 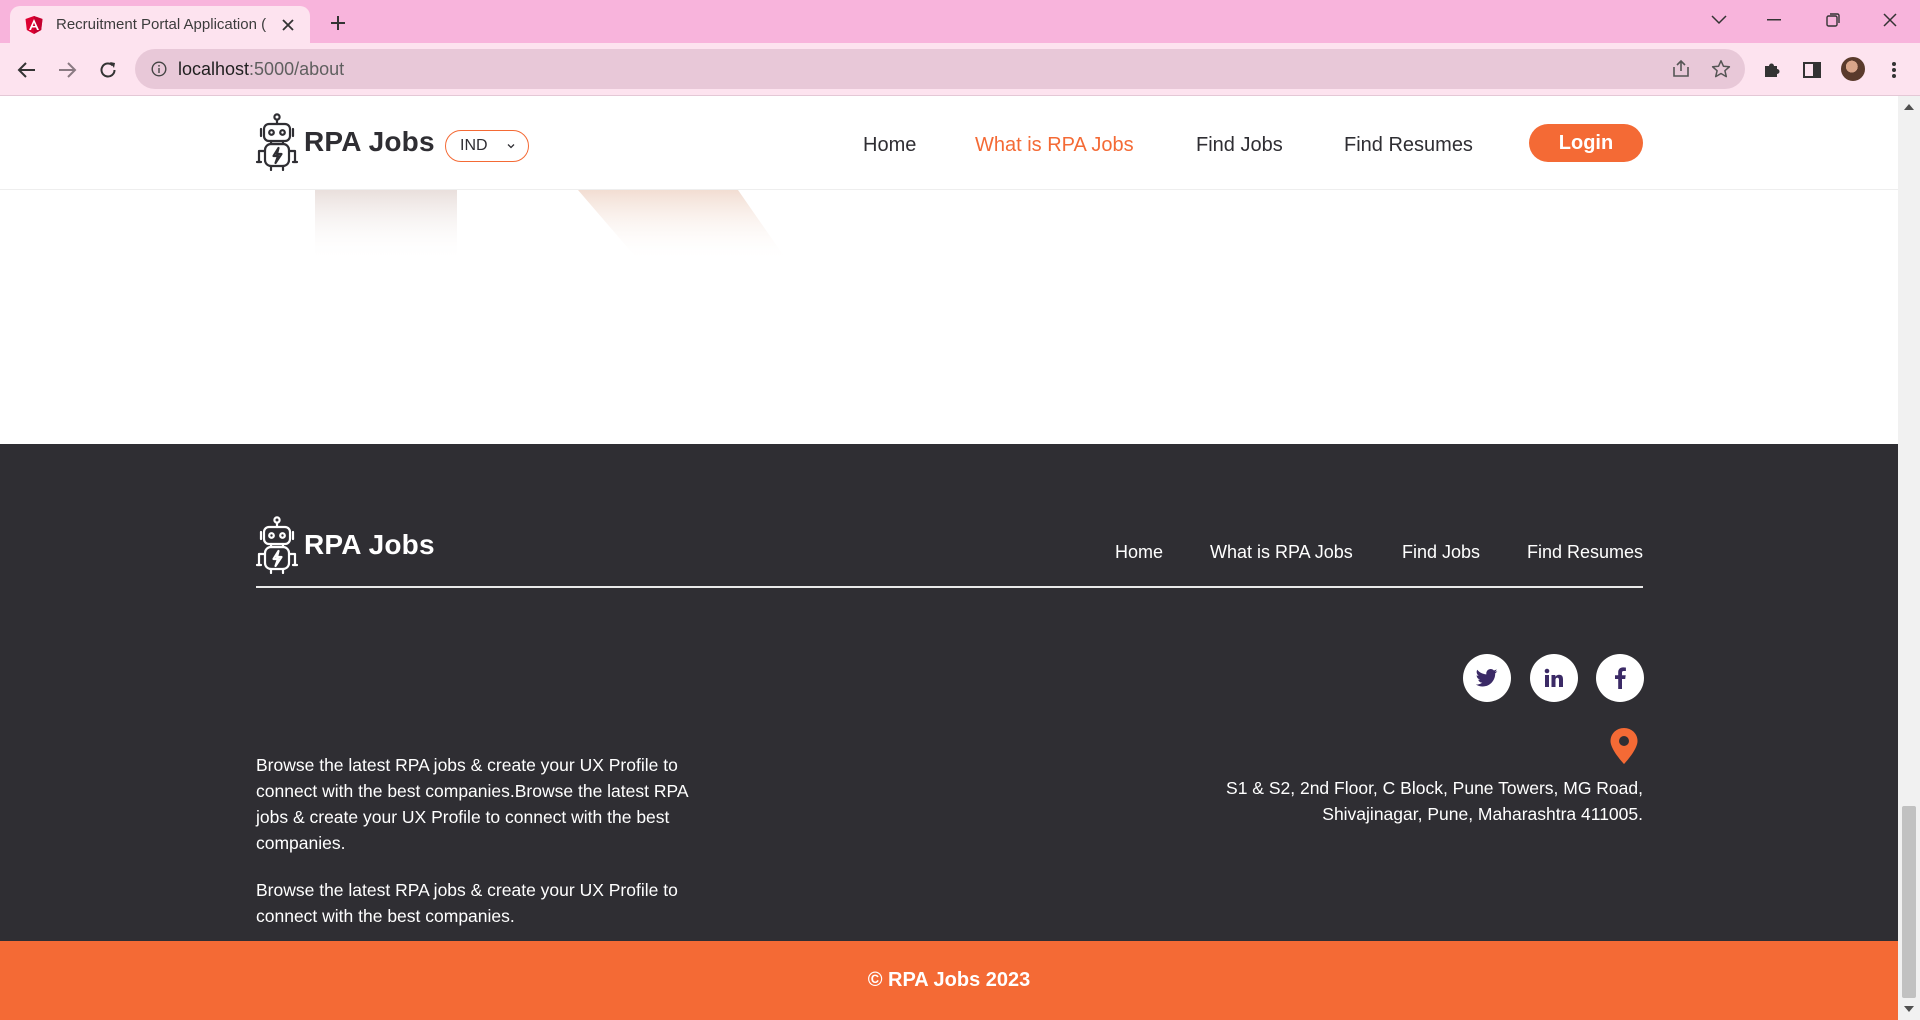 I want to click on browser-tab: Recruitment Portal Application (, so click(x=160, y=24).